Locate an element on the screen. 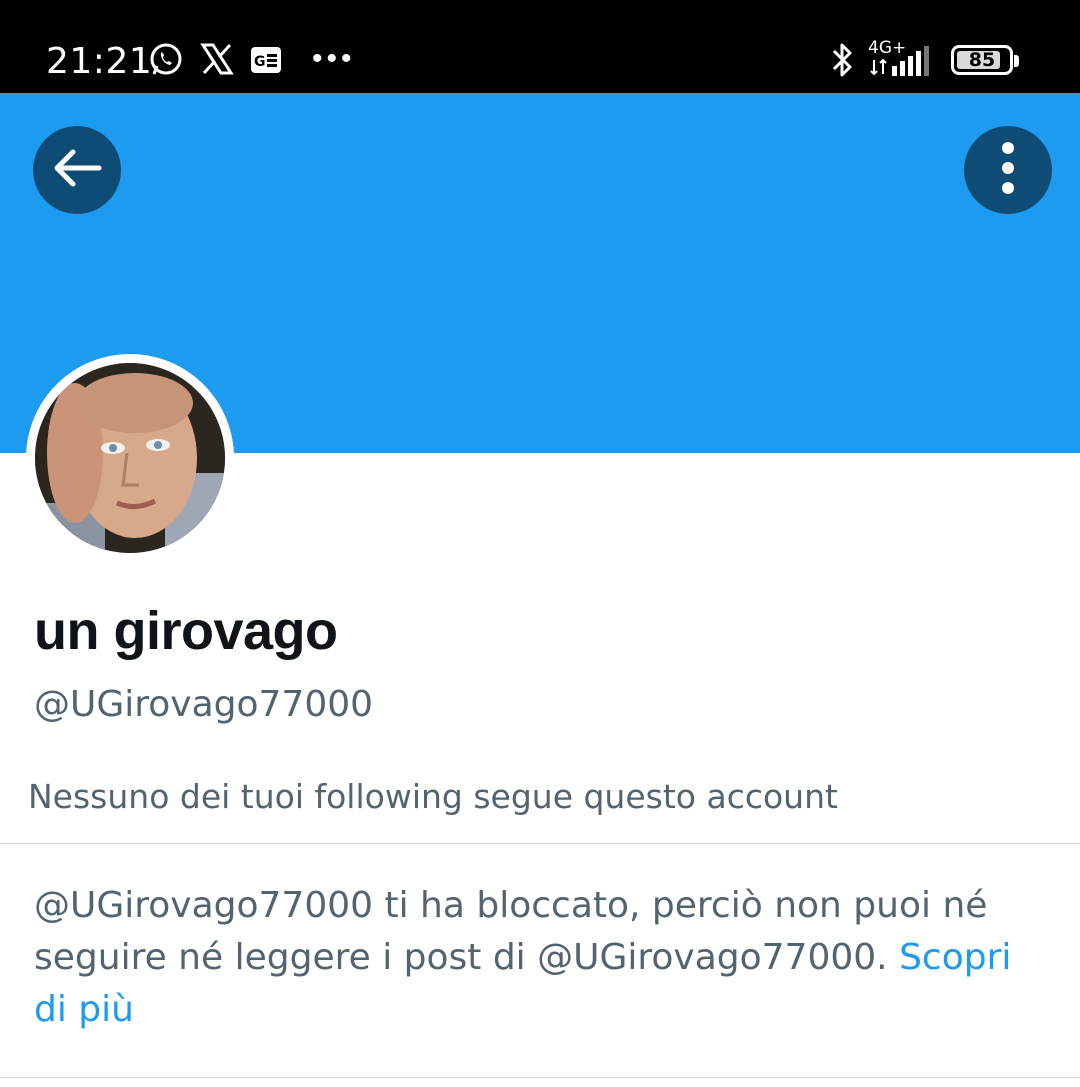 The width and height of the screenshot is (1080, 1087). arrow-left-icon is located at coordinates (77, 170).